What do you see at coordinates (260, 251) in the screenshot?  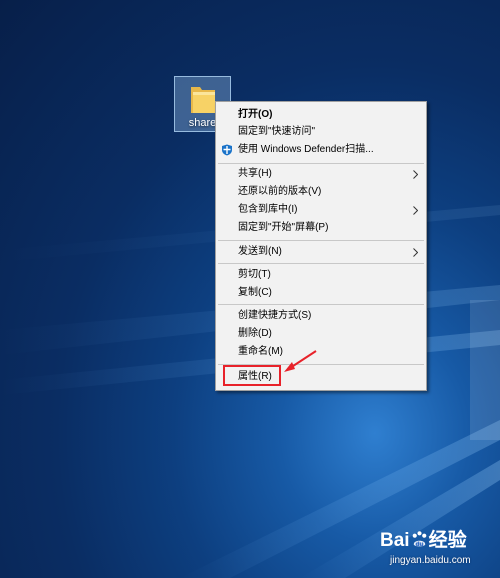 I see `menu-item-label: 发送到(N)` at bounding box center [260, 251].